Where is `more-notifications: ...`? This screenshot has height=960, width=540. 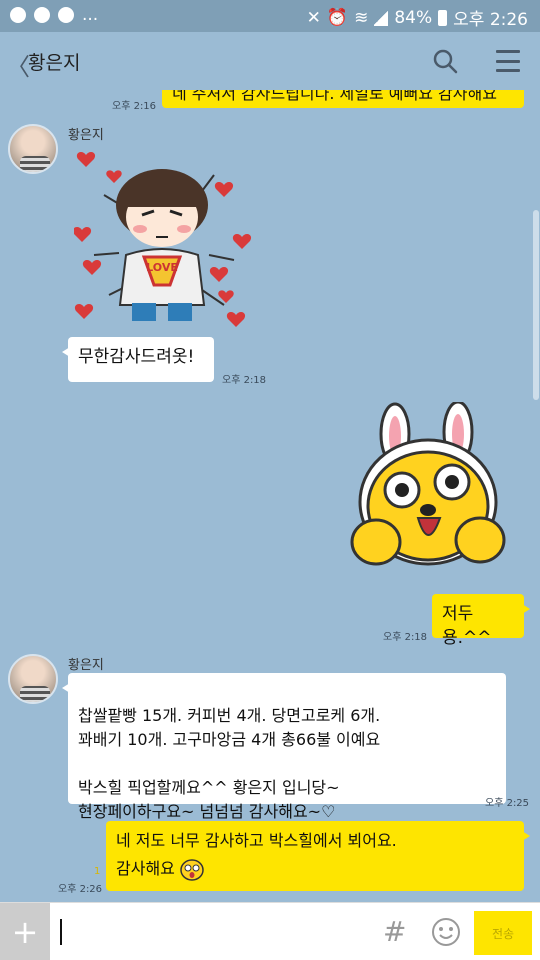
more-notifications: ... is located at coordinates (90, 15).